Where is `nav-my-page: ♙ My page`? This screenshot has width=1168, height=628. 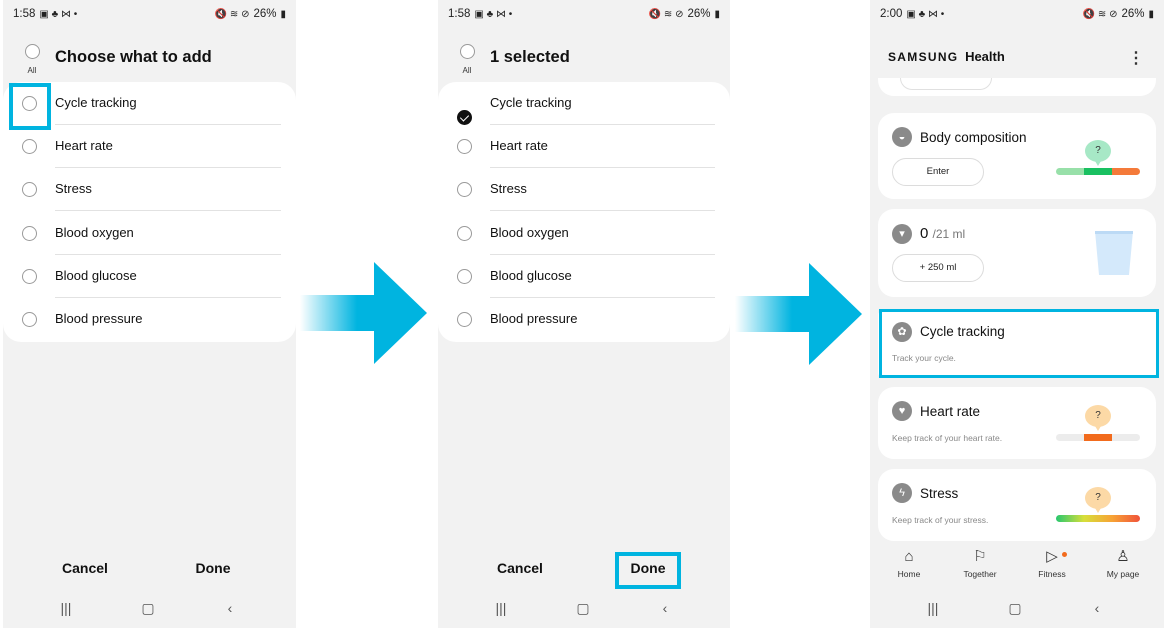
nav-my-page: ♙ My page is located at coordinates (1123, 563).